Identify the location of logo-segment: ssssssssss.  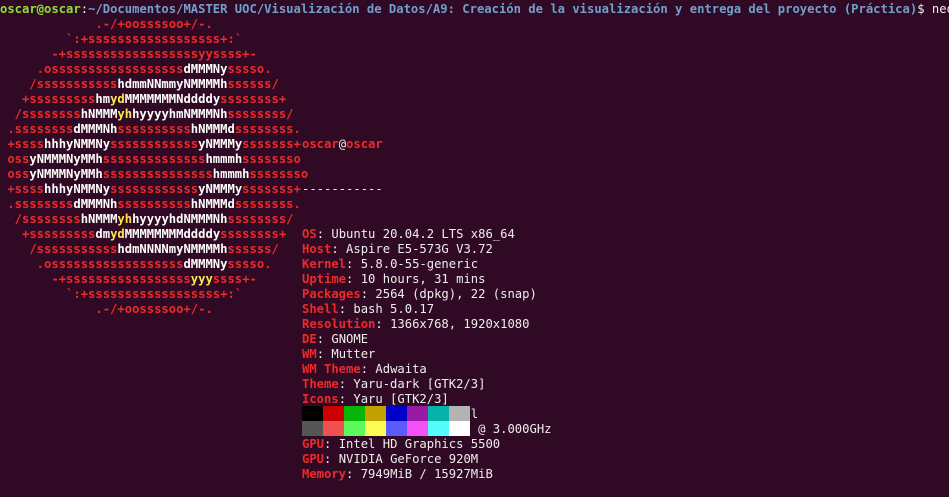
(154, 129).